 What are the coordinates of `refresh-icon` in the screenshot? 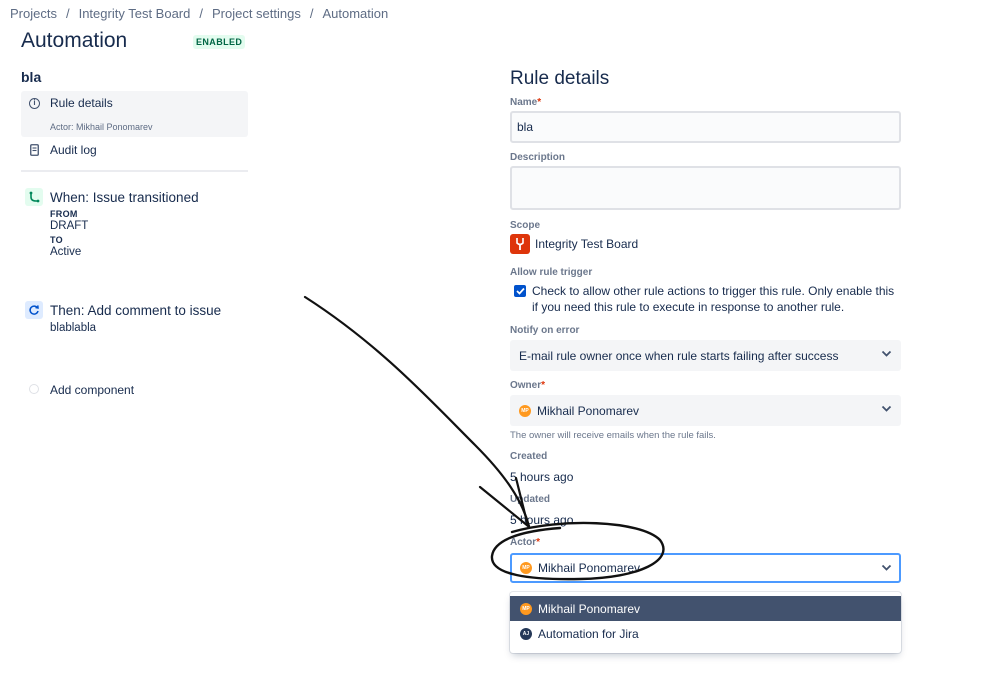 It's located at (34, 310).